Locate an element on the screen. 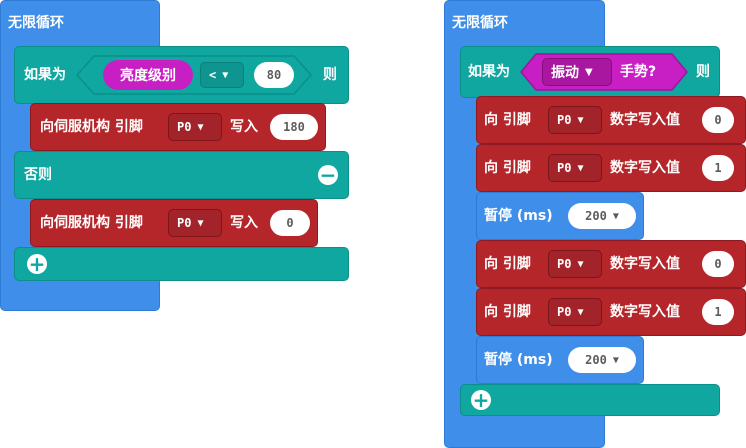 The image size is (746, 448). servo-value: 0 is located at coordinates (290, 223).